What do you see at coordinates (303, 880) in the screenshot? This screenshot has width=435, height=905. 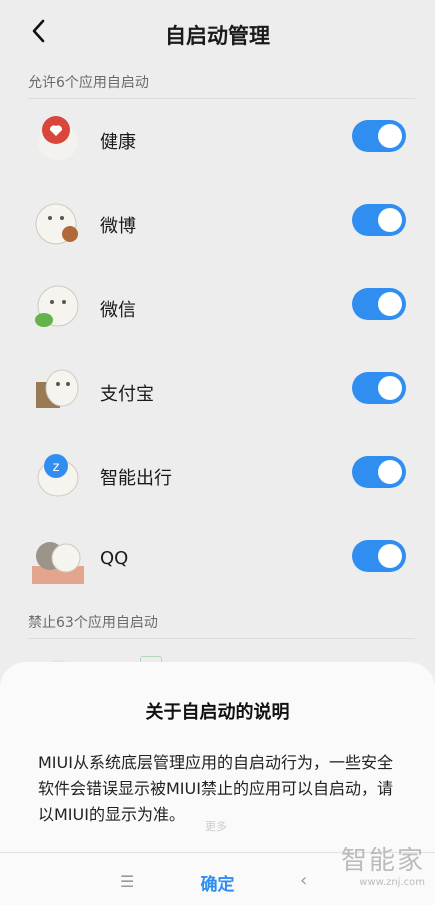 I see `nav-back-icon: ‹` at bounding box center [303, 880].